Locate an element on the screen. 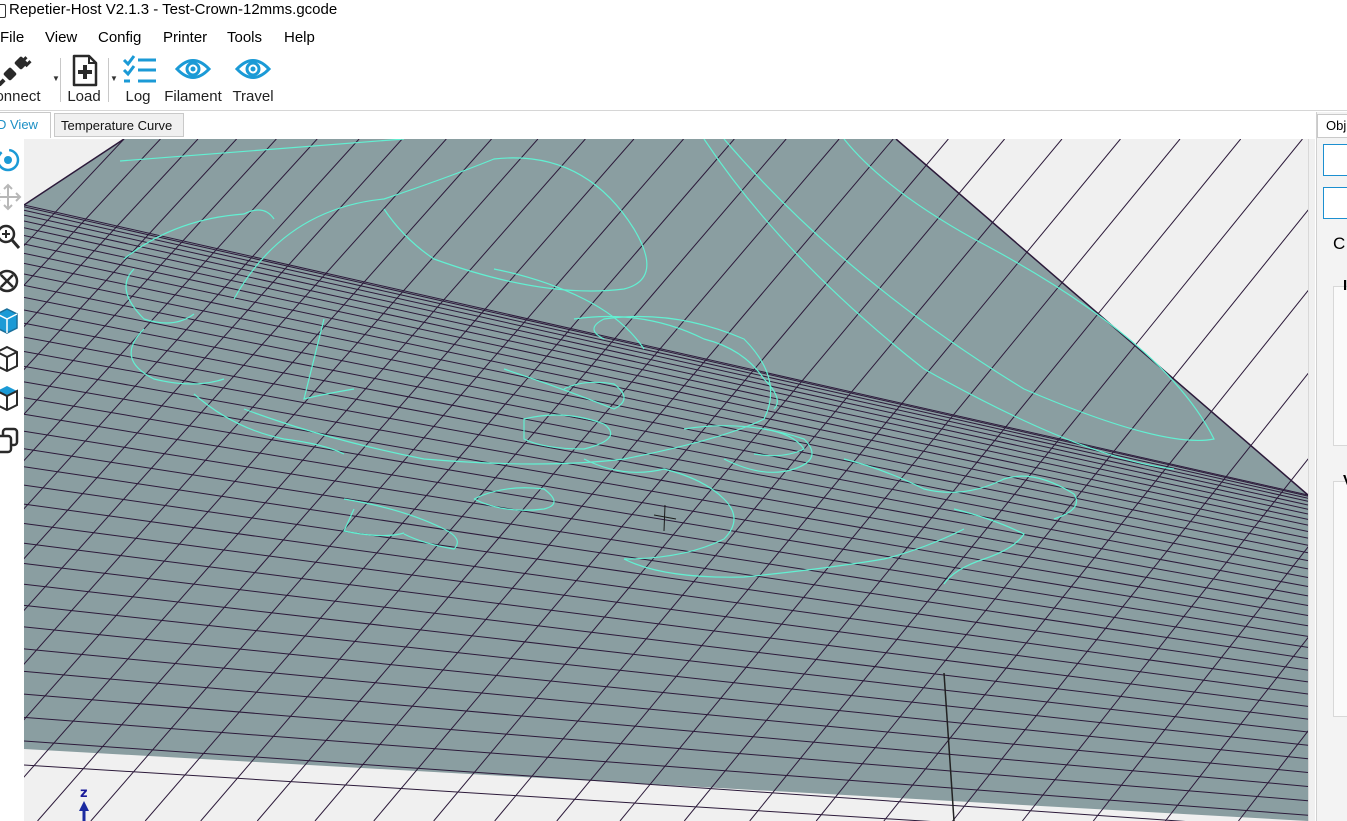 The image size is (1347, 821). copy-icon is located at coordinates (11, 441).